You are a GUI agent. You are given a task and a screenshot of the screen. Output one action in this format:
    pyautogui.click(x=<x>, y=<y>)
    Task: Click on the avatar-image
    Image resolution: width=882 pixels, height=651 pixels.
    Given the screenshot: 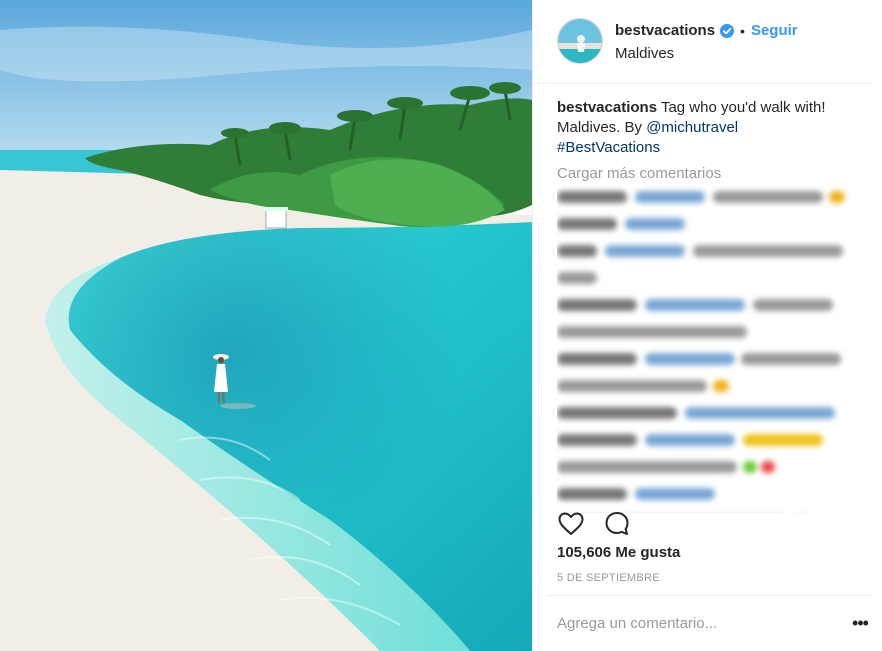 What is the action you would take?
    pyautogui.click(x=580, y=41)
    